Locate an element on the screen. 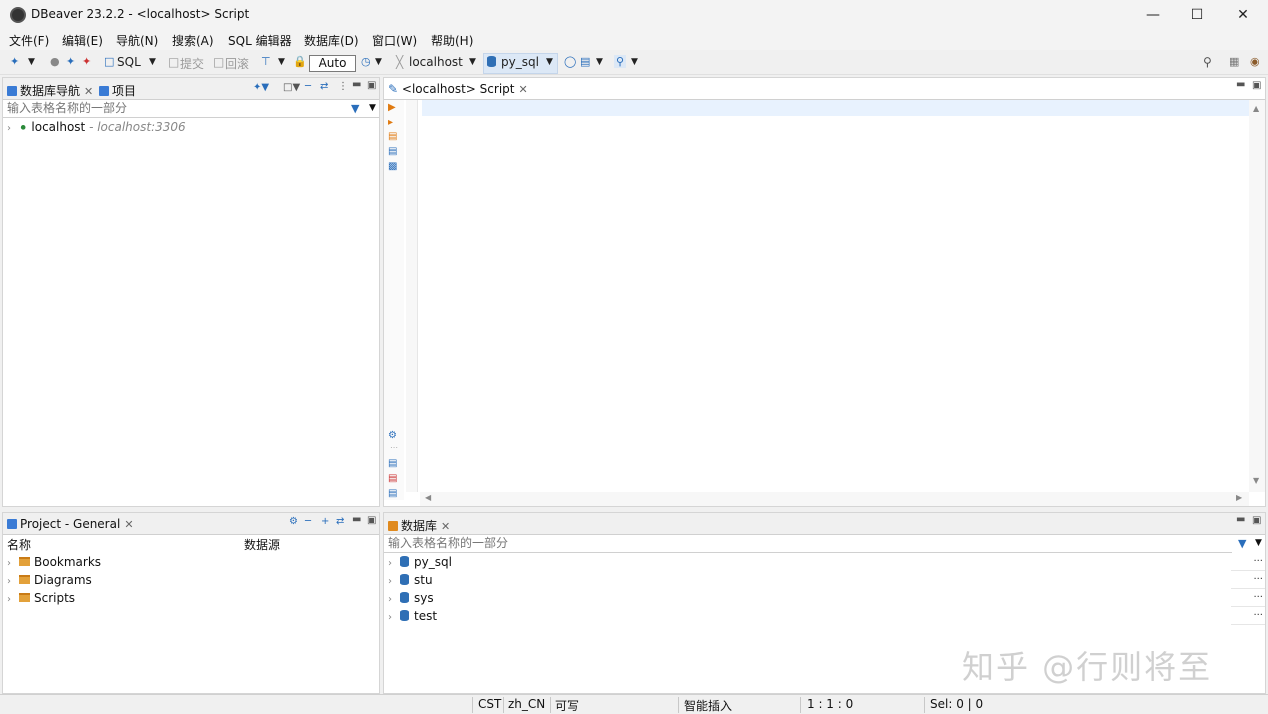 The height and width of the screenshot is (714, 1268). menu-database: 数据库(D) is located at coordinates (331, 40).